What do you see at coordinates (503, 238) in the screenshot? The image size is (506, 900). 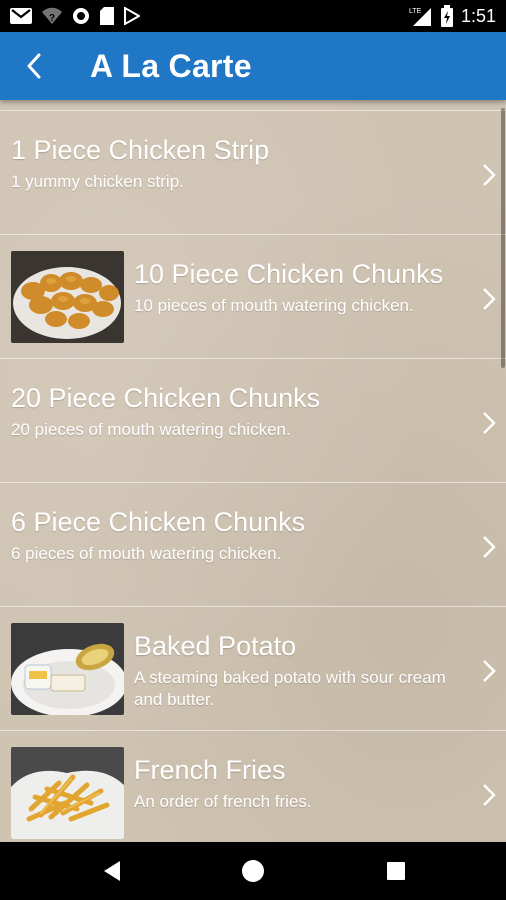 I see `scrollbar` at bounding box center [503, 238].